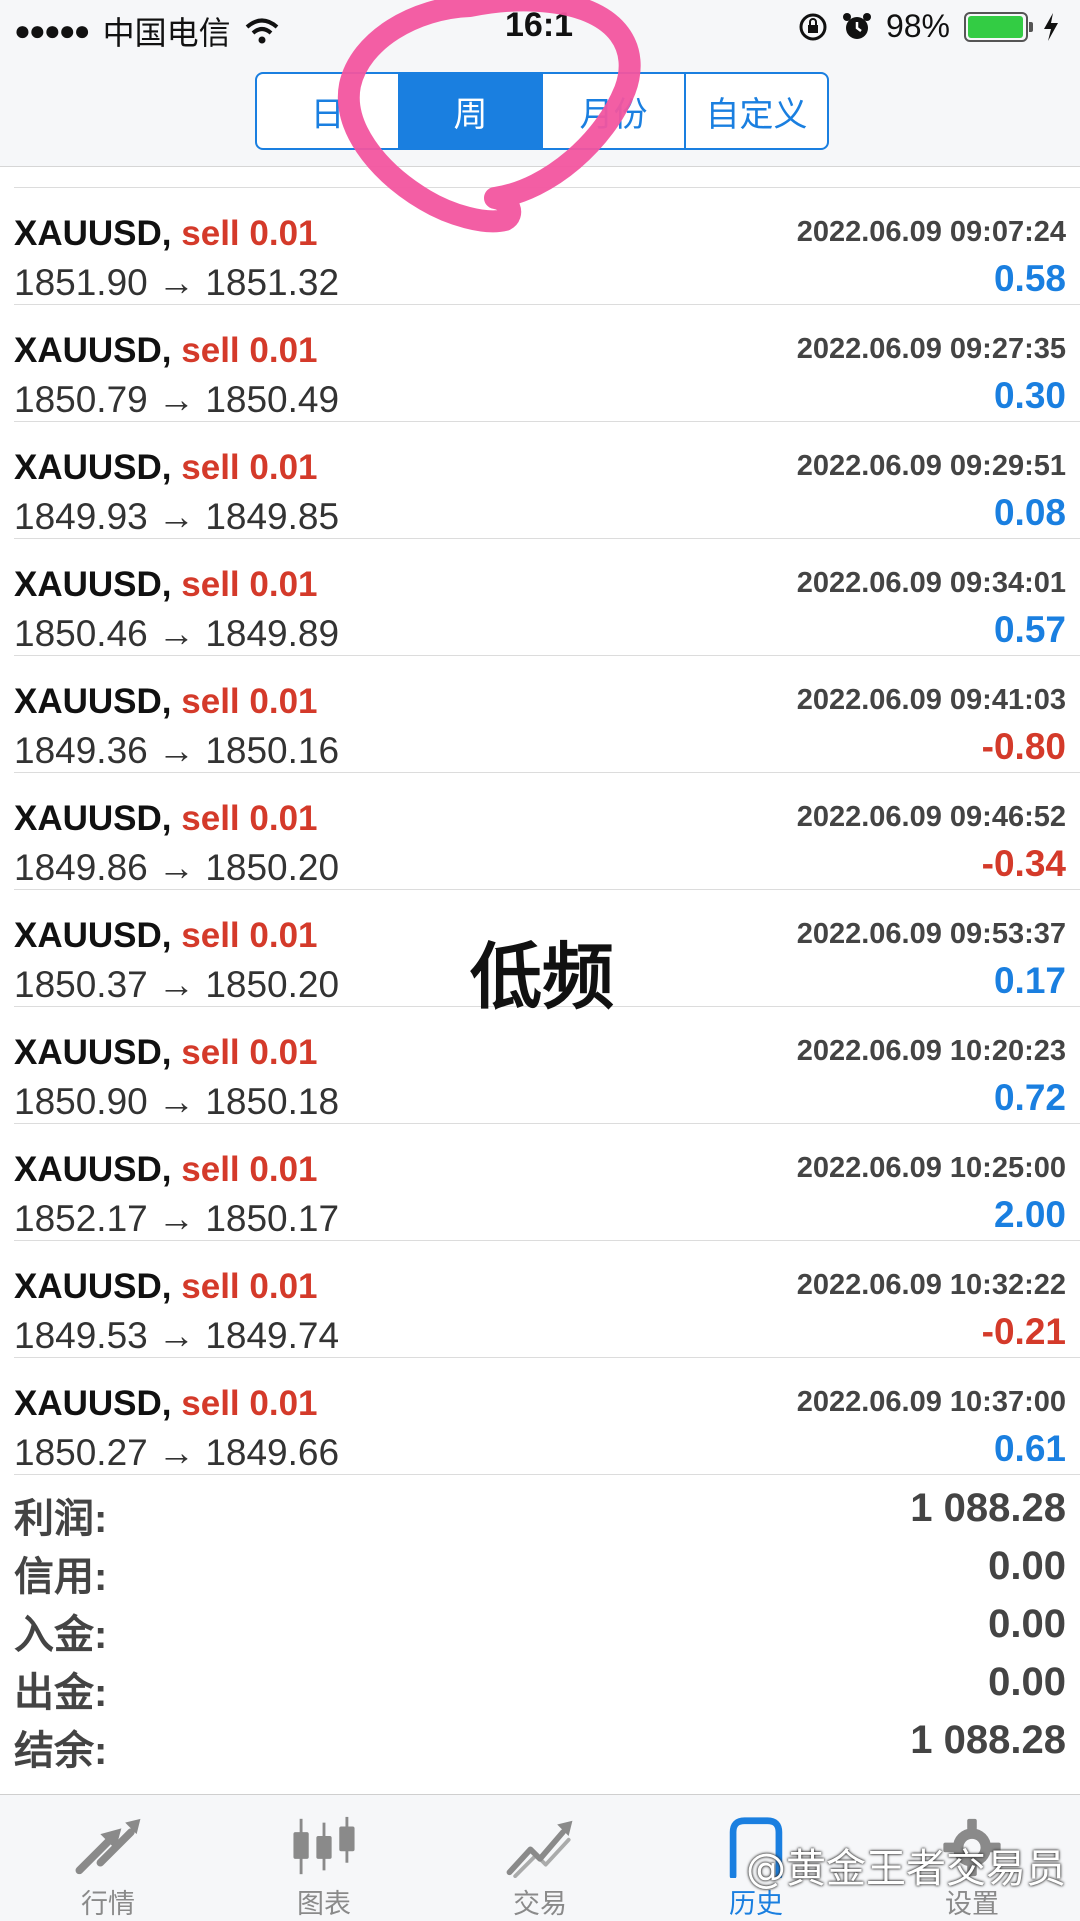 The width and height of the screenshot is (1080, 1921). I want to click on trade-prices: 1851.90 → 1851.32, so click(176, 283).